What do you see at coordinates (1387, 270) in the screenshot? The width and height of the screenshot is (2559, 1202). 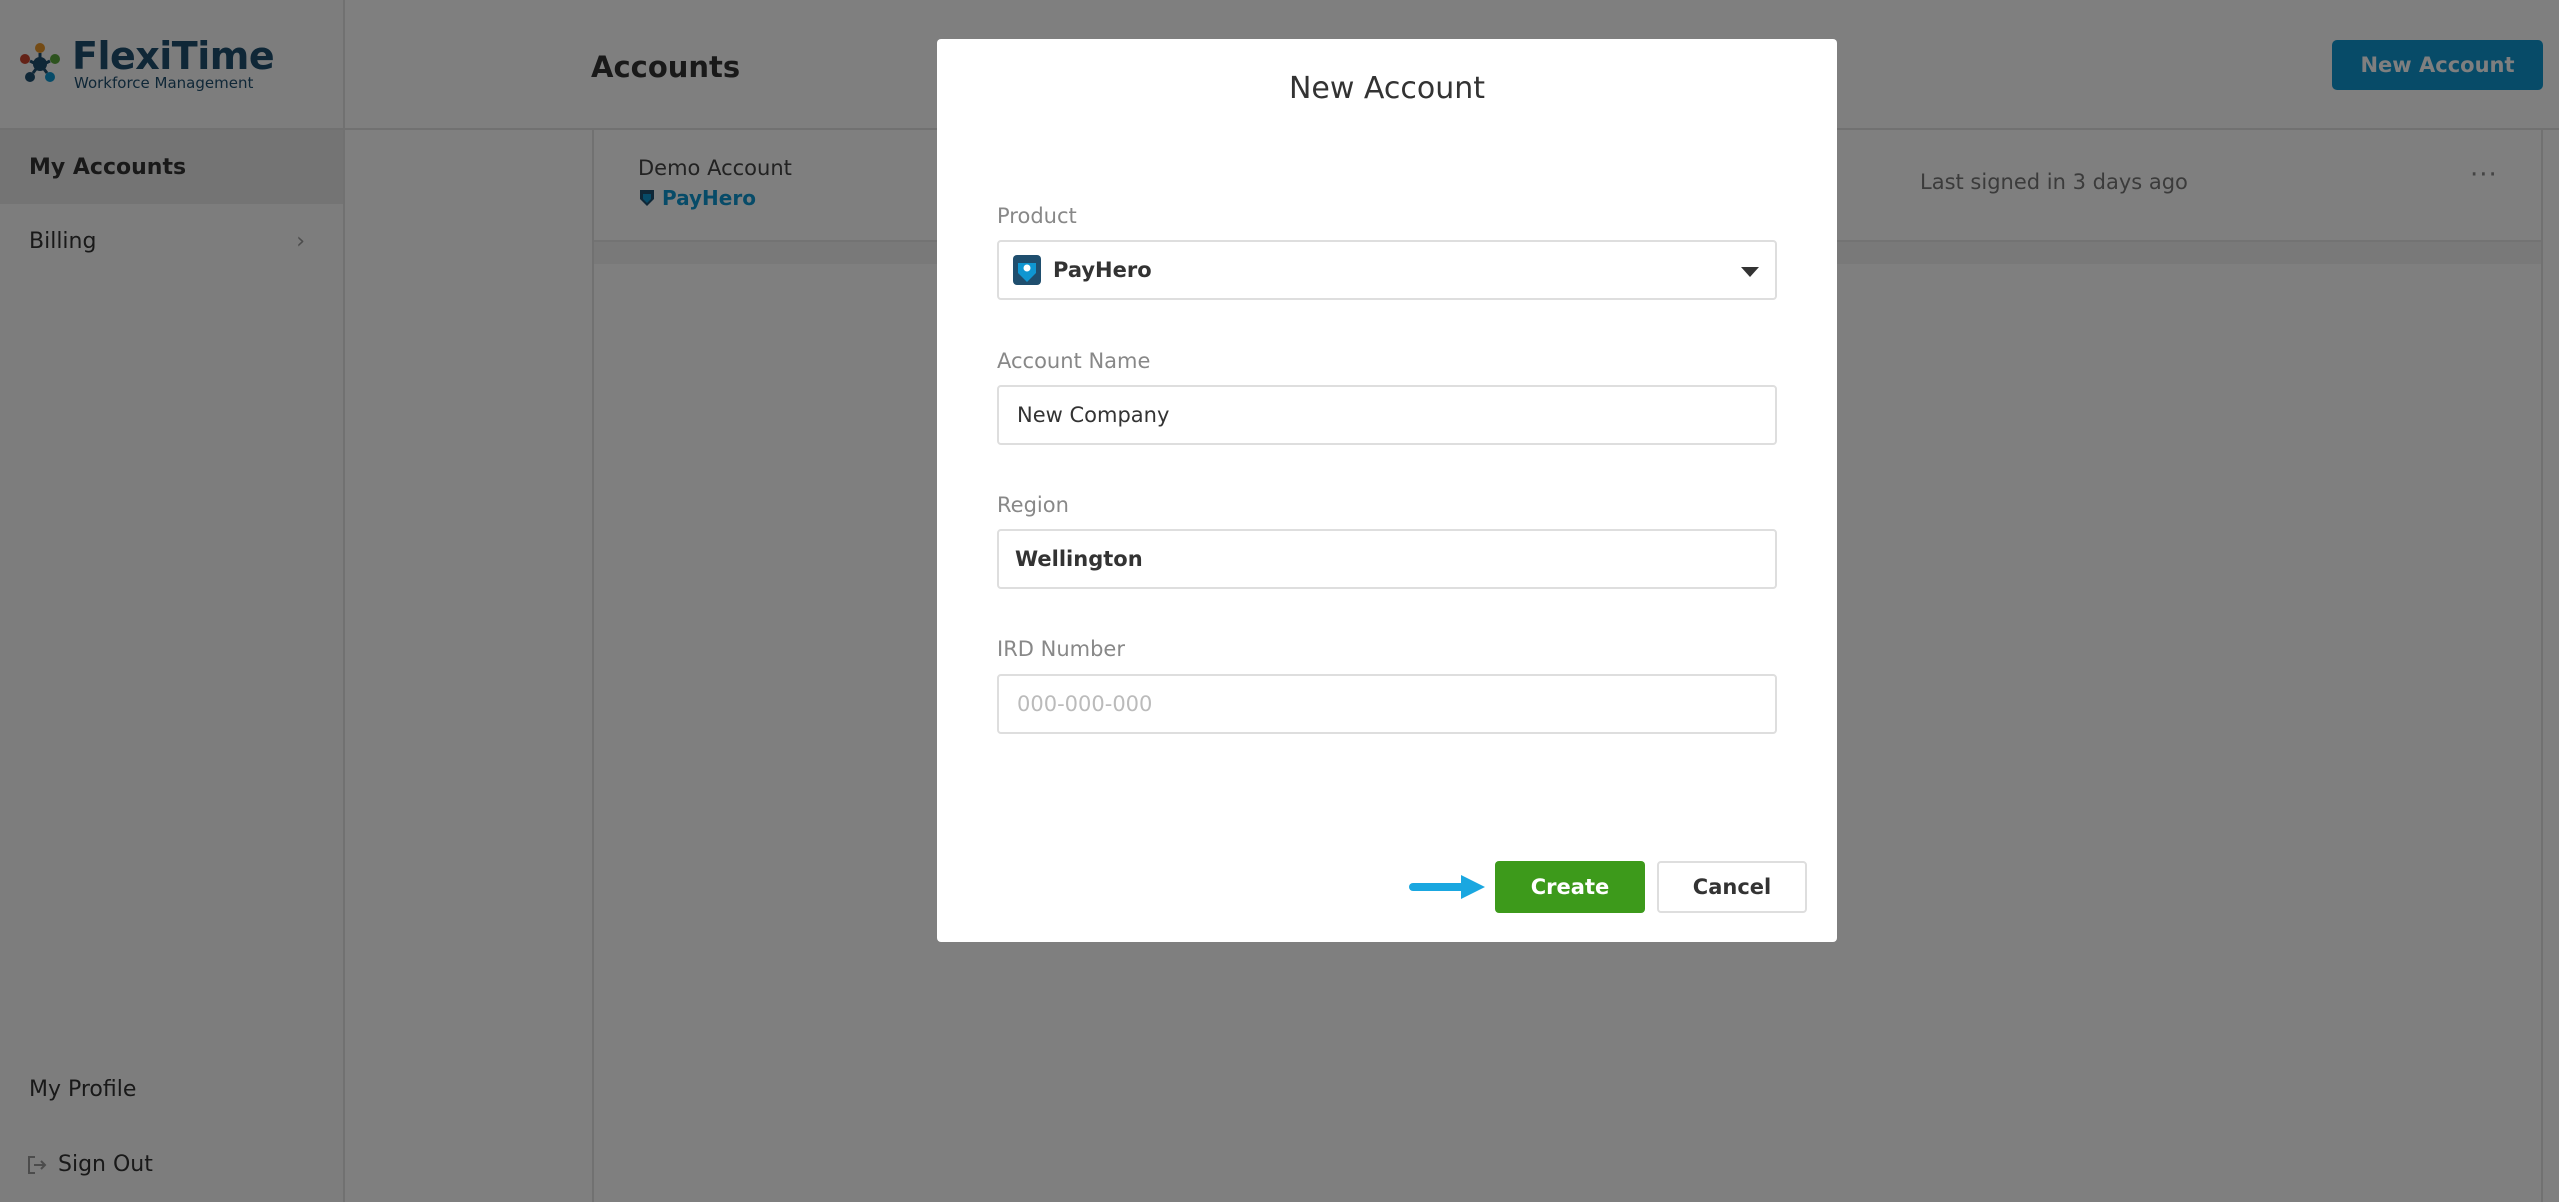 I see `product-select: PayHero` at bounding box center [1387, 270].